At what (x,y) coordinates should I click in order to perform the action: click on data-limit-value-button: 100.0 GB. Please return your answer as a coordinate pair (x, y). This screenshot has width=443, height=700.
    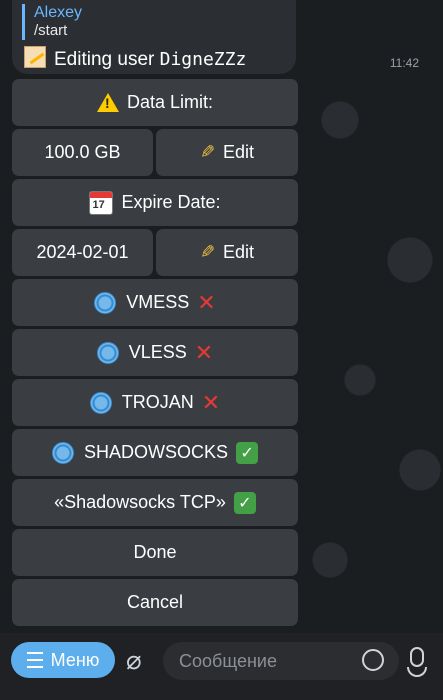
    Looking at the image, I should click on (82, 152).